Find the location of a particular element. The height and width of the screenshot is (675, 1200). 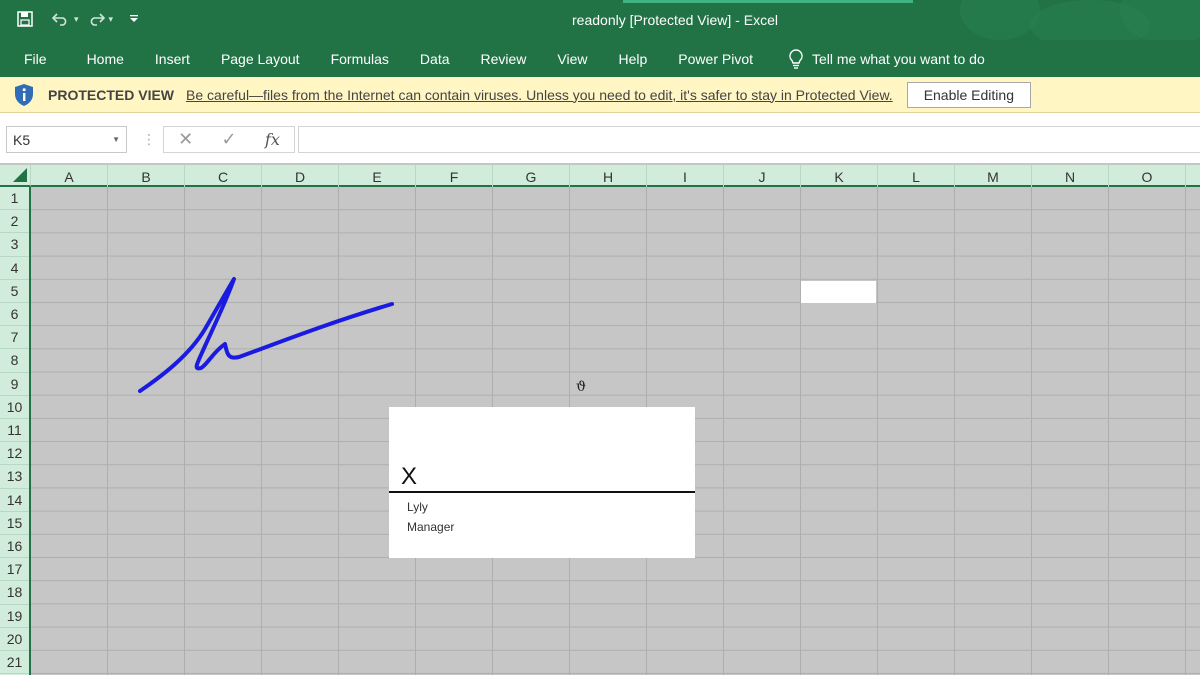

signer-name: Lyly is located at coordinates (417, 507).